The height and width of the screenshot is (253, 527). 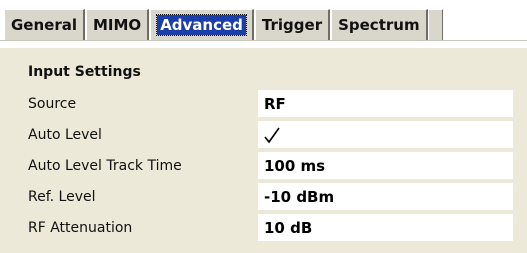 I want to click on section-title: Input Settings, so click(x=84, y=72).